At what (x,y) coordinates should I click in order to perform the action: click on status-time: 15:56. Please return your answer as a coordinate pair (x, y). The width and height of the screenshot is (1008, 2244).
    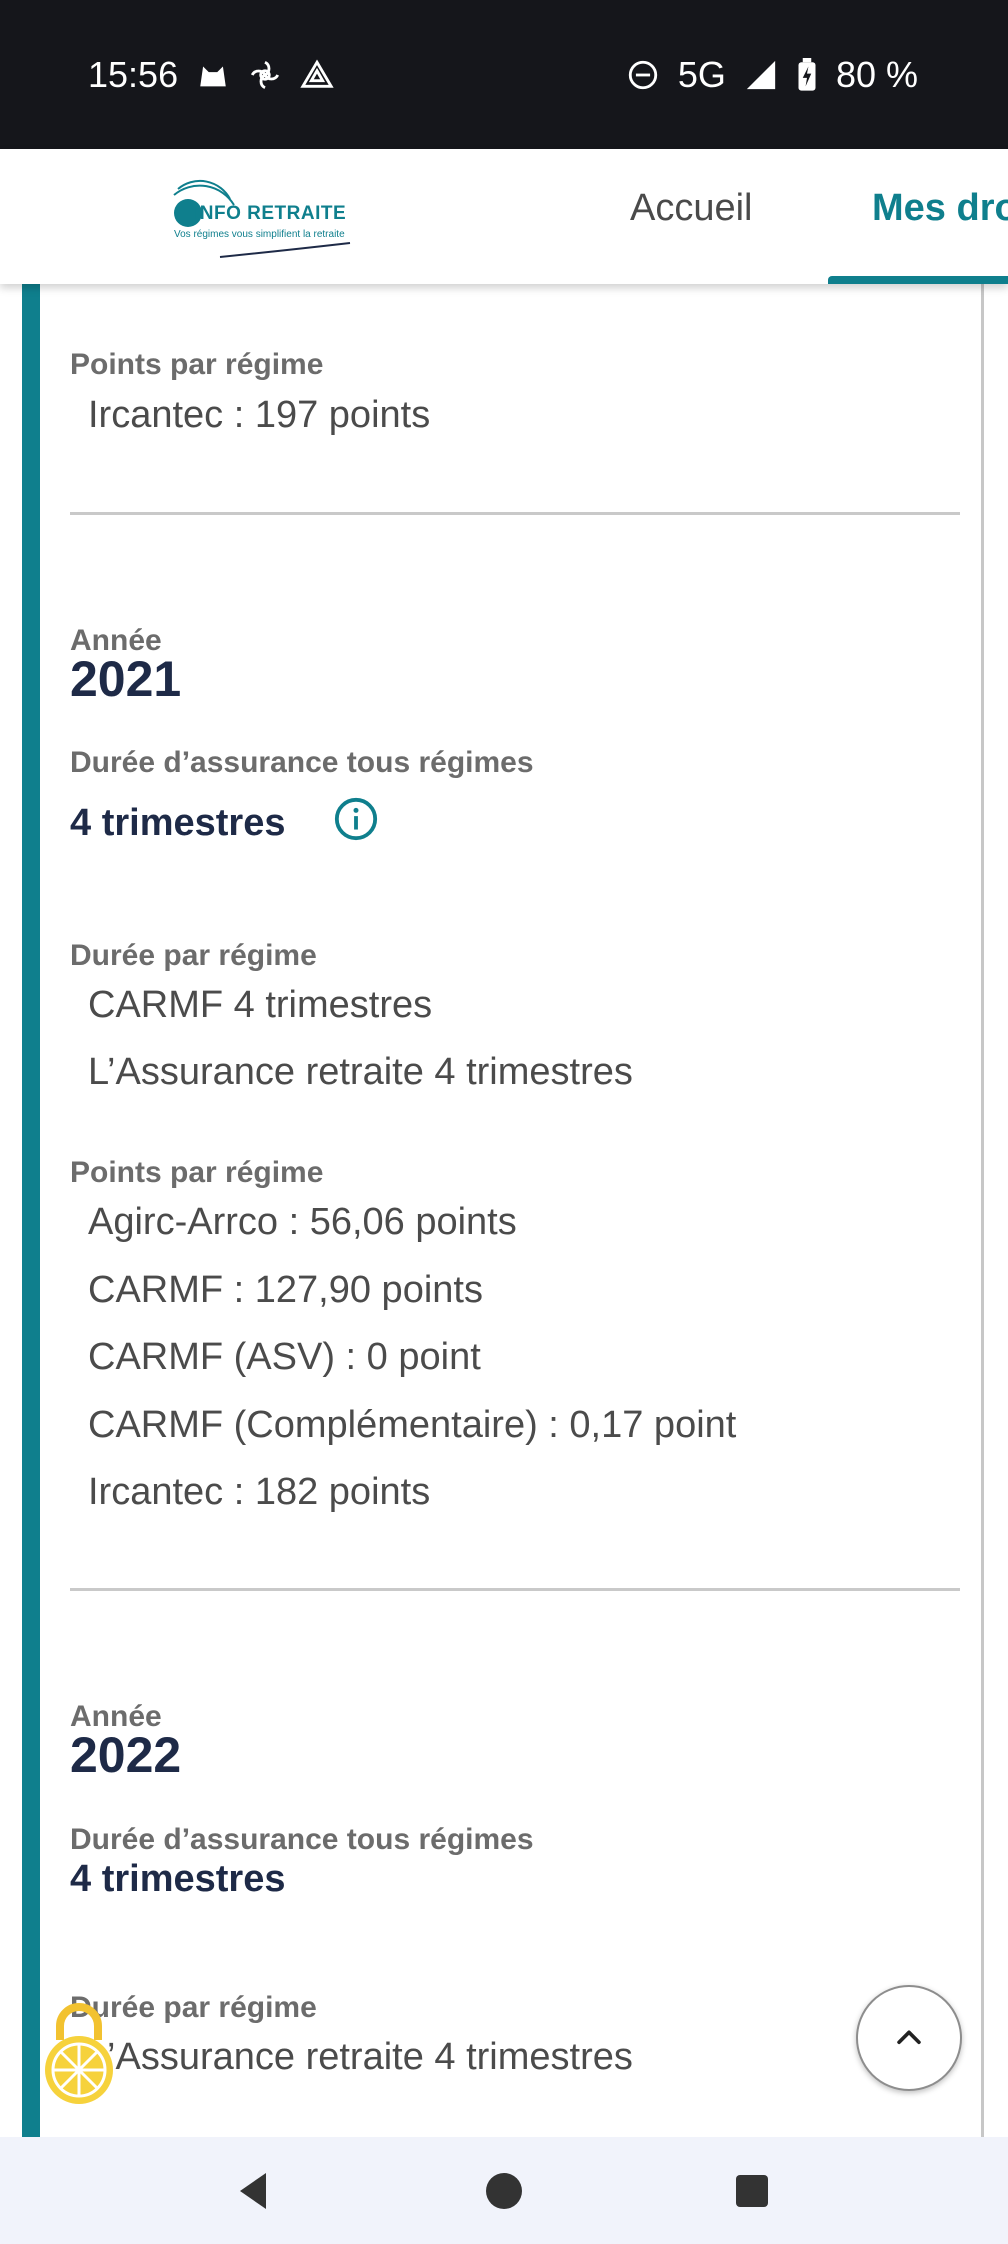
    Looking at the image, I should click on (133, 74).